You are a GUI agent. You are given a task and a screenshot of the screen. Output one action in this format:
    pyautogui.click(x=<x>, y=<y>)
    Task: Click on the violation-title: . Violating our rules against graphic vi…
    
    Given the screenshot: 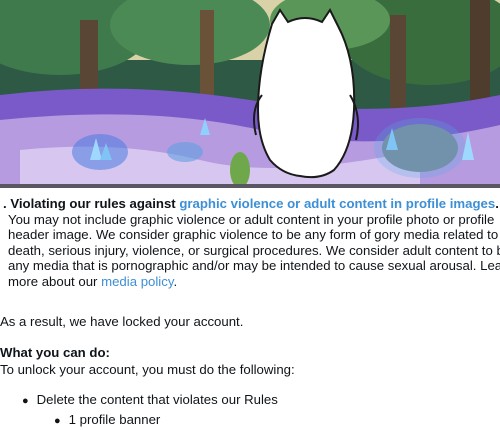 What is the action you would take?
    pyautogui.click(x=251, y=203)
    